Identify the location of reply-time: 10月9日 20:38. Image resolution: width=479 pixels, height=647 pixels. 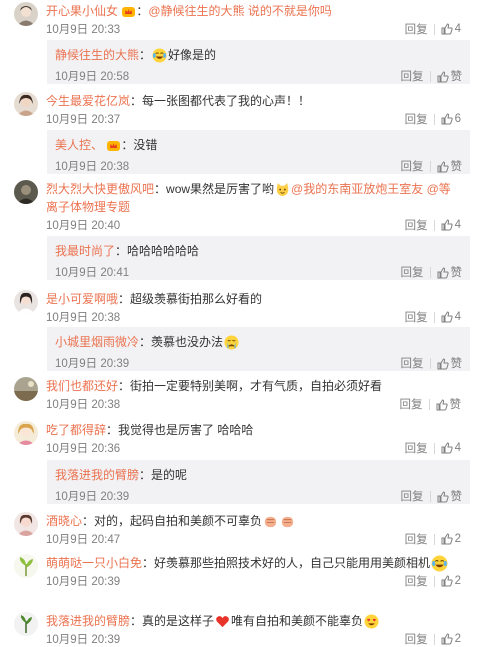
(92, 167).